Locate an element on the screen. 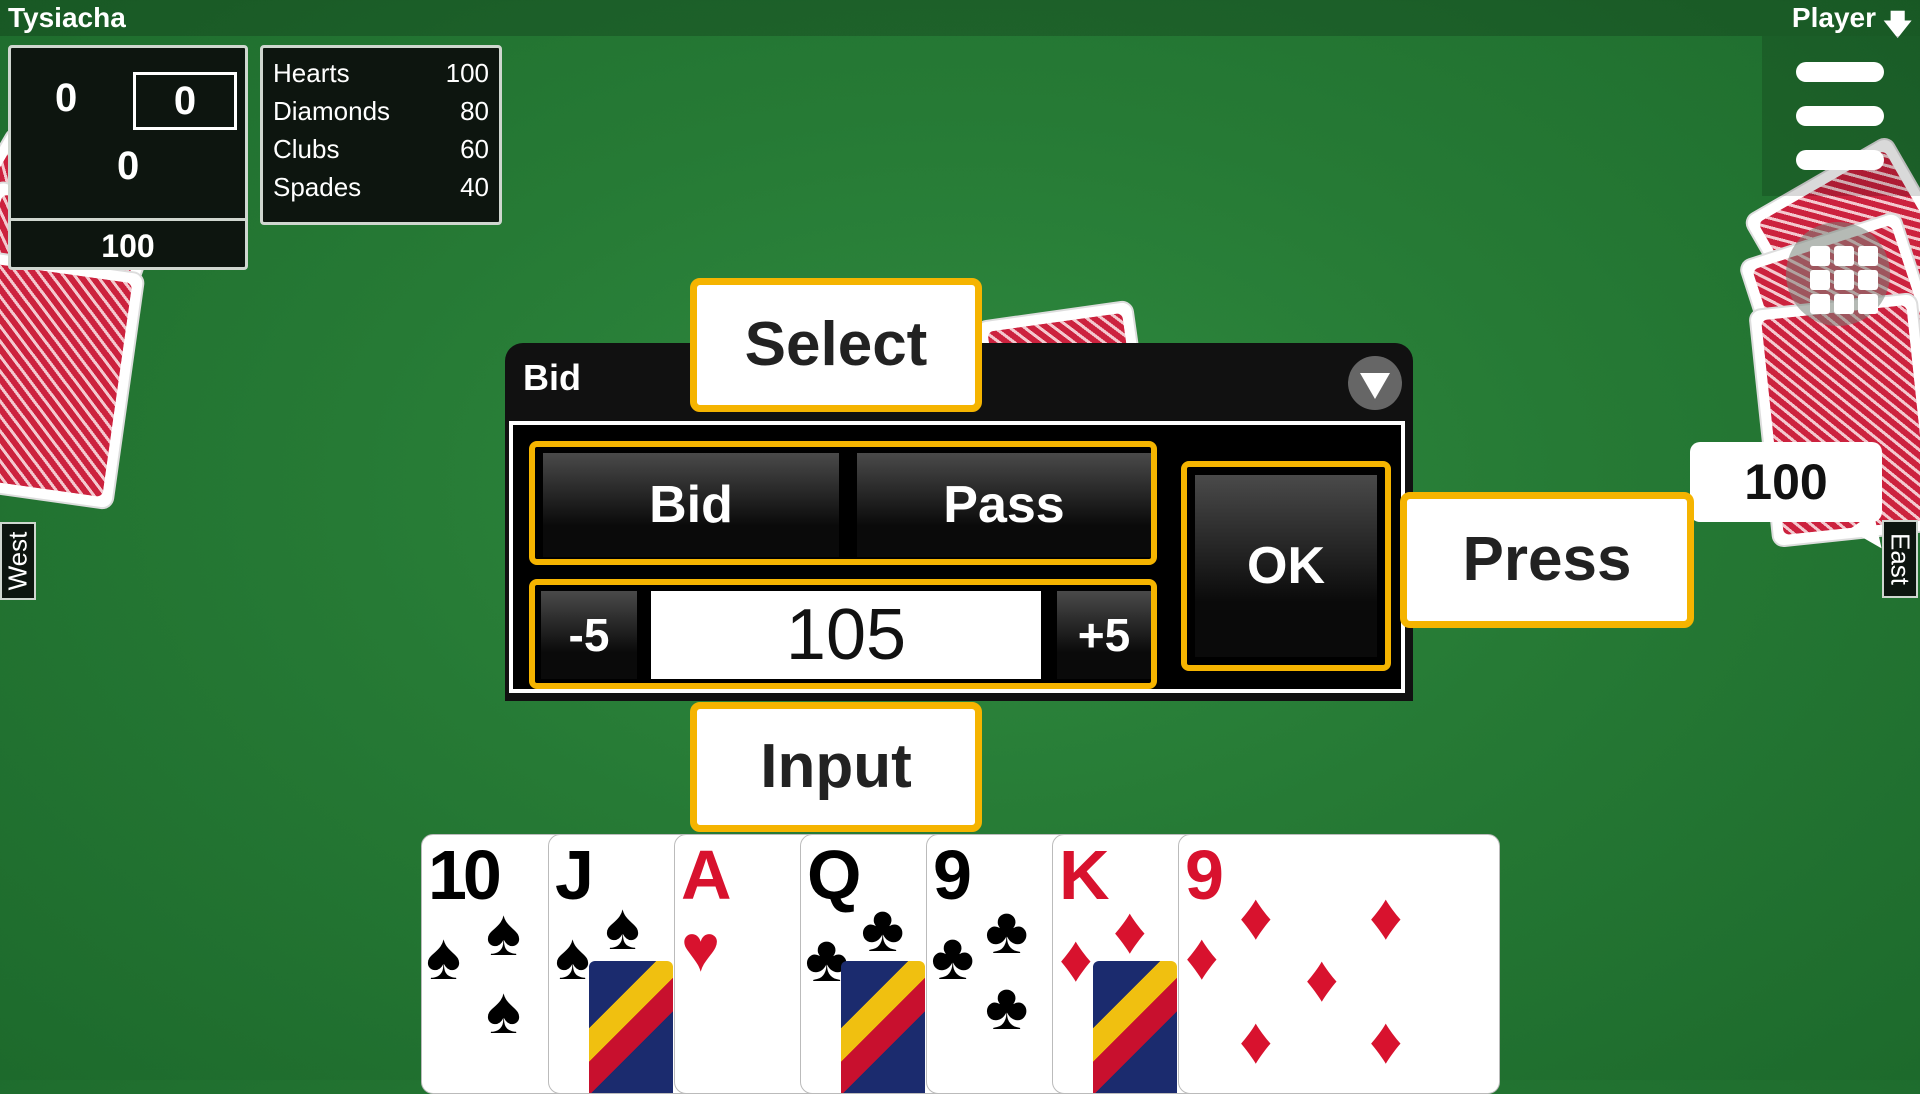  suit-name: Hearts is located at coordinates (311, 73).